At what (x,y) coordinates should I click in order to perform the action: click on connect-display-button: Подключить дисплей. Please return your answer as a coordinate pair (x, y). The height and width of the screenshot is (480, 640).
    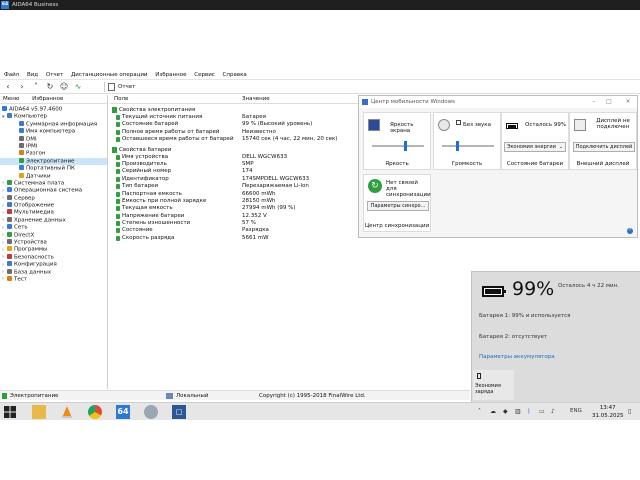
    Looking at the image, I should click on (604, 147).